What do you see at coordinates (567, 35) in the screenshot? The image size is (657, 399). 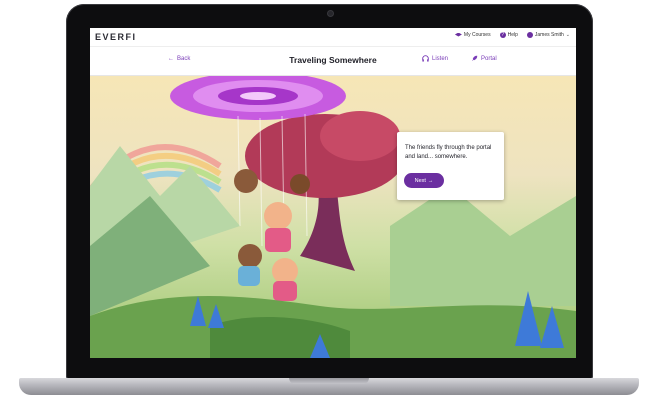 I see `chevron-down-icon: ⌄` at bounding box center [567, 35].